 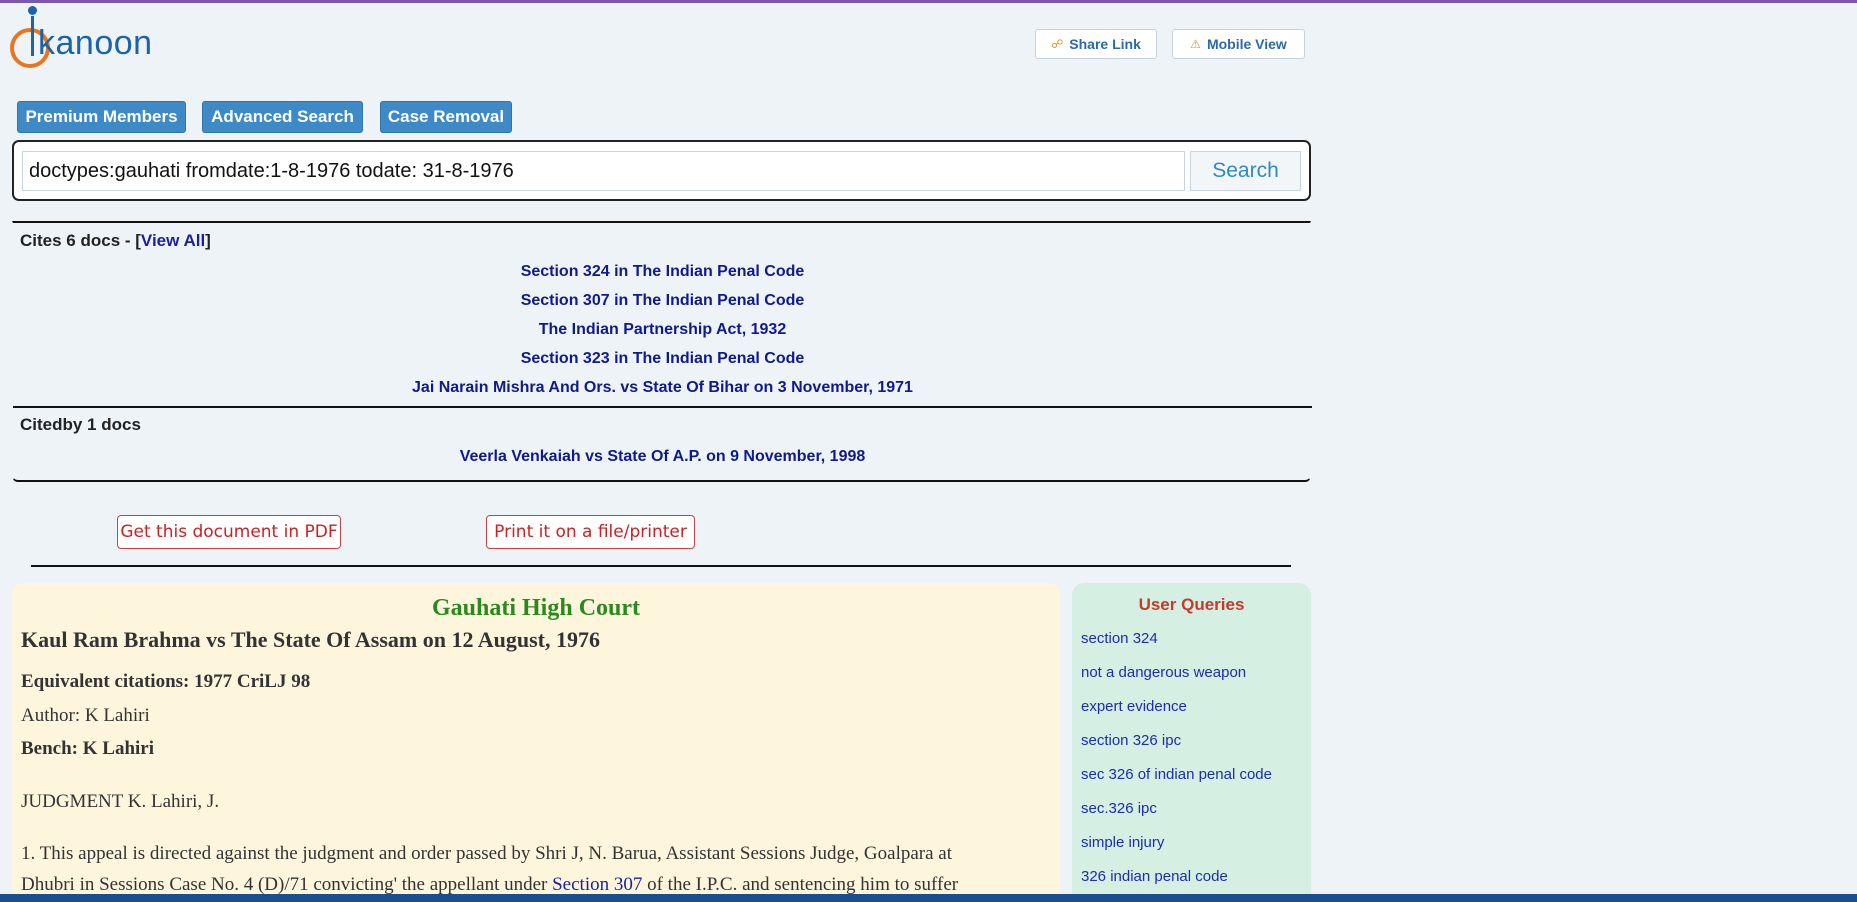 I want to click on logo-dot-icon, so click(x=32, y=10).